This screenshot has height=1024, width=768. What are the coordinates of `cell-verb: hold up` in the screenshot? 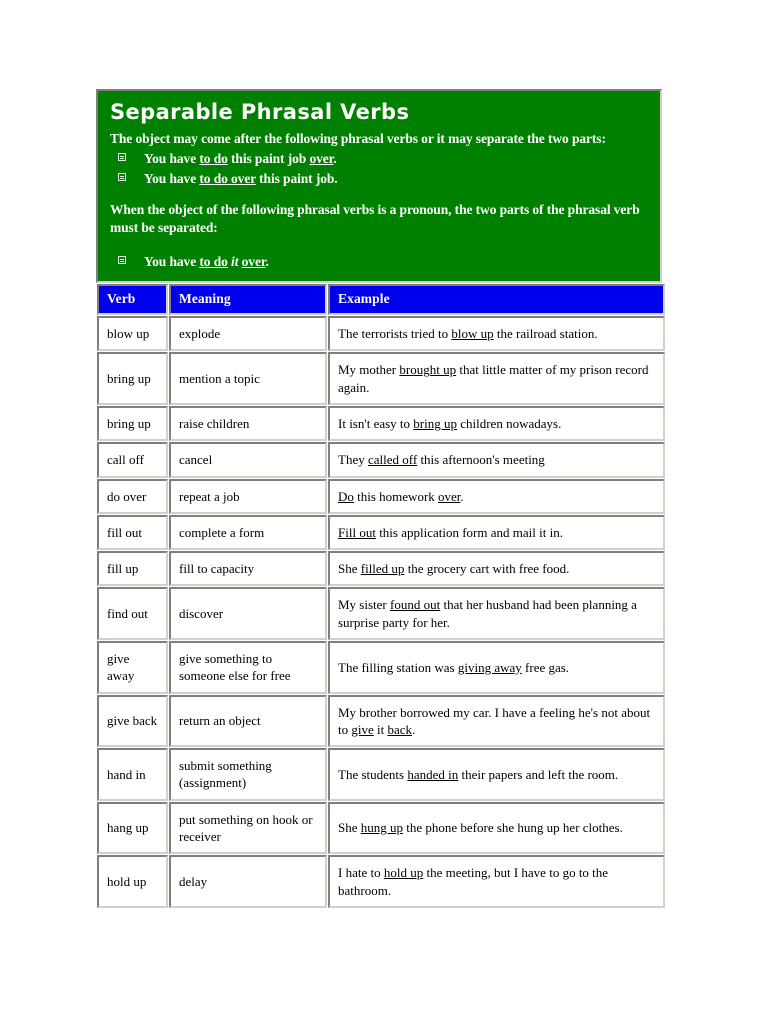 It's located at (132, 881).